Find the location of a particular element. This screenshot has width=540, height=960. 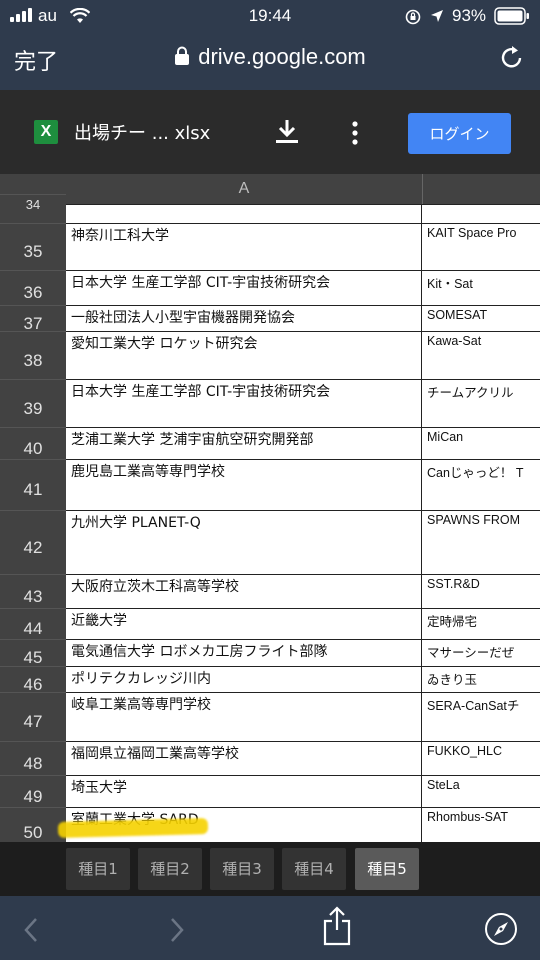

table-row: 日本大学 生産工学部 CIT-宇宙技術研究会 Kit・Sat is located at coordinates (303, 287).